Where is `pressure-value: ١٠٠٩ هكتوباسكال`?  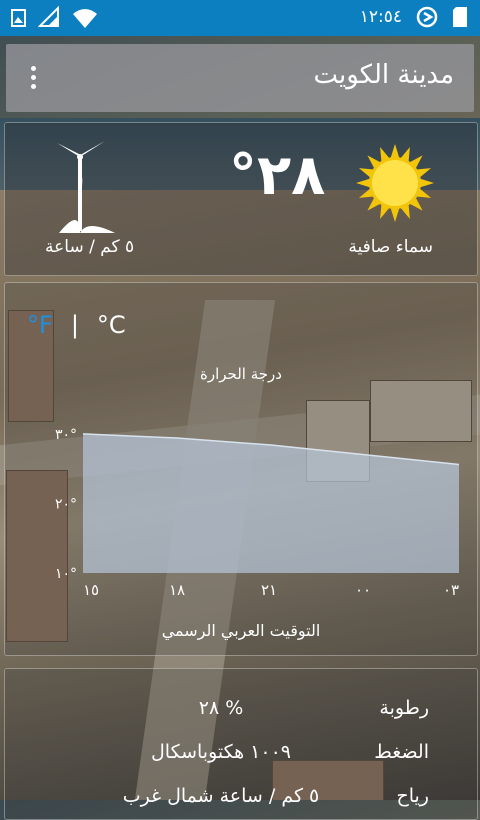 pressure-value: ١٠٠٩ هكتوباسكال is located at coordinates (220, 752).